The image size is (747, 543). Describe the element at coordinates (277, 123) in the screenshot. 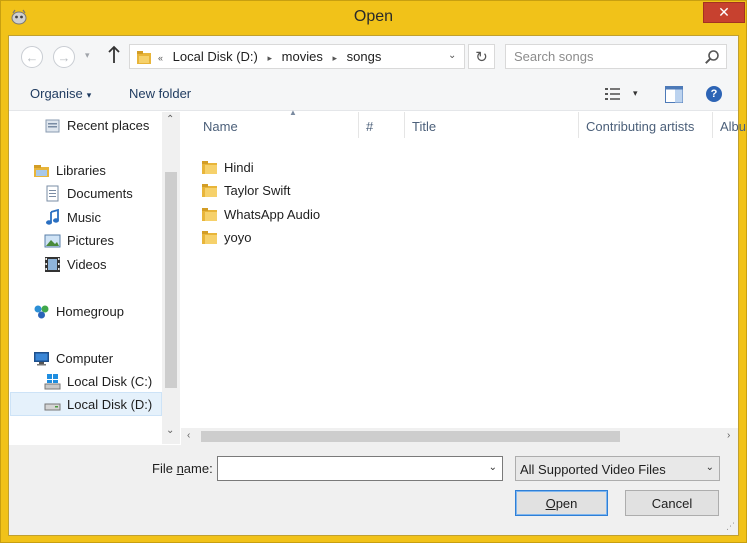

I see `column-name: ▲ Name` at that location.